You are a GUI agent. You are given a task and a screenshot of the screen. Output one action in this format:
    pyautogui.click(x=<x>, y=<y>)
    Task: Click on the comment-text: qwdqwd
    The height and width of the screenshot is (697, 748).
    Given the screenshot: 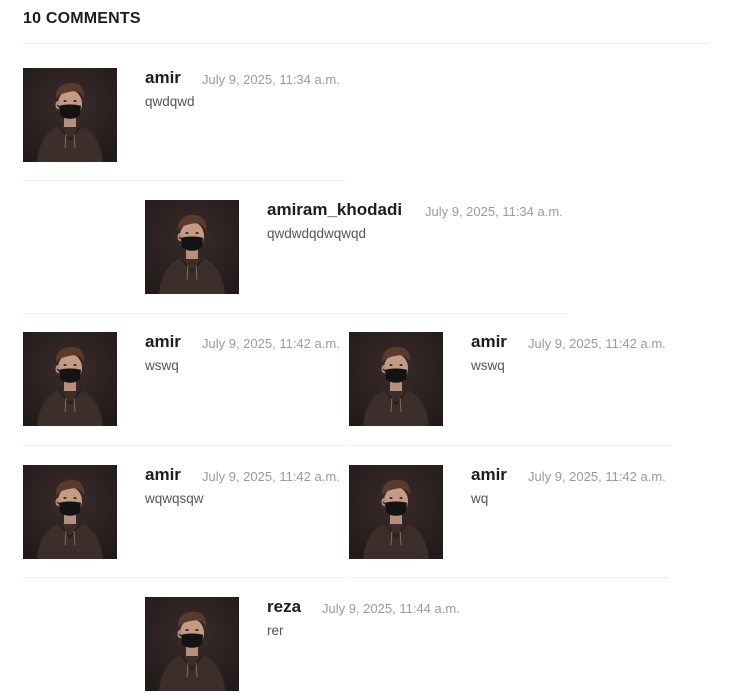 What is the action you would take?
    pyautogui.click(x=170, y=101)
    